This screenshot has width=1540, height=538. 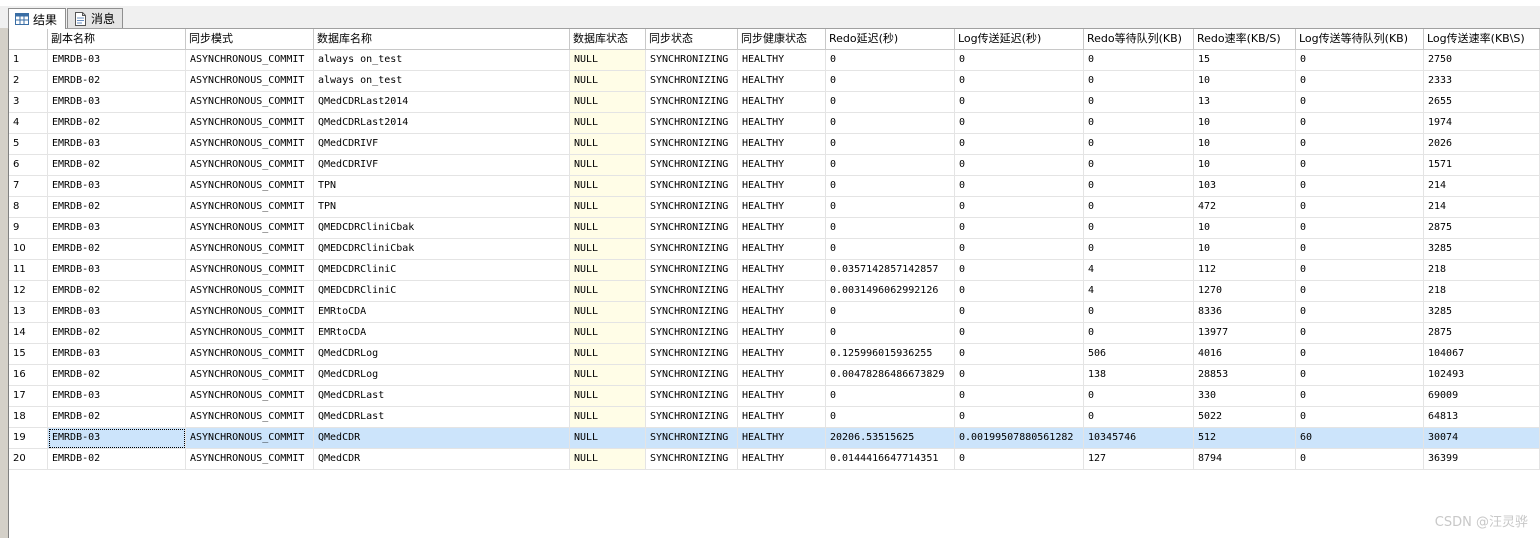 What do you see at coordinates (1482, 459) in the screenshot?
I see `cell-log-send-rate: 36399` at bounding box center [1482, 459].